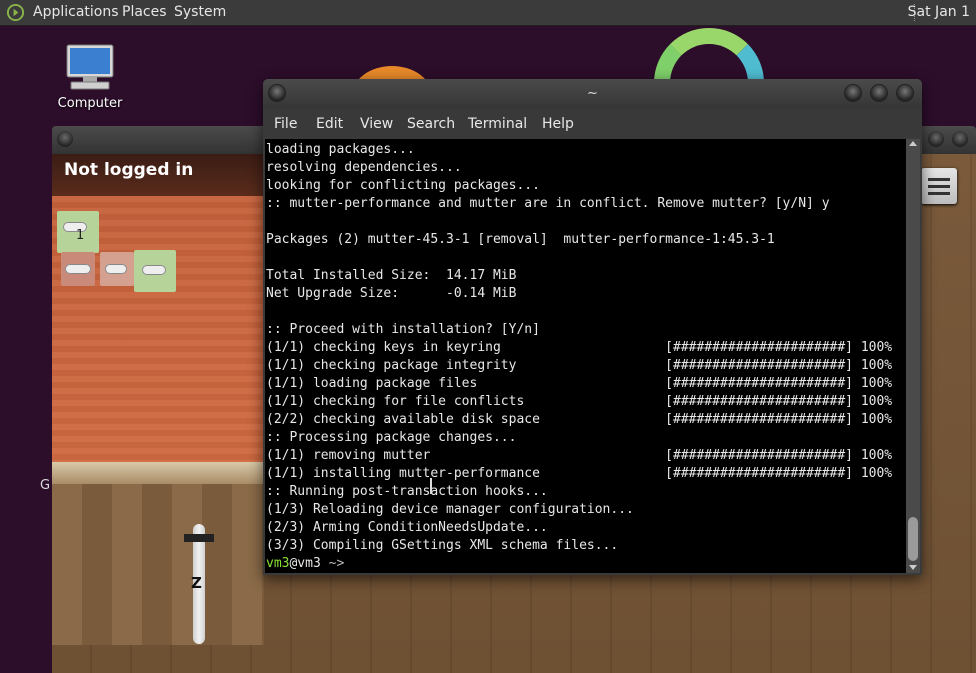 The width and height of the screenshot is (976, 673). What do you see at coordinates (15, 12) in the screenshot?
I see `applications-logo-icon` at bounding box center [15, 12].